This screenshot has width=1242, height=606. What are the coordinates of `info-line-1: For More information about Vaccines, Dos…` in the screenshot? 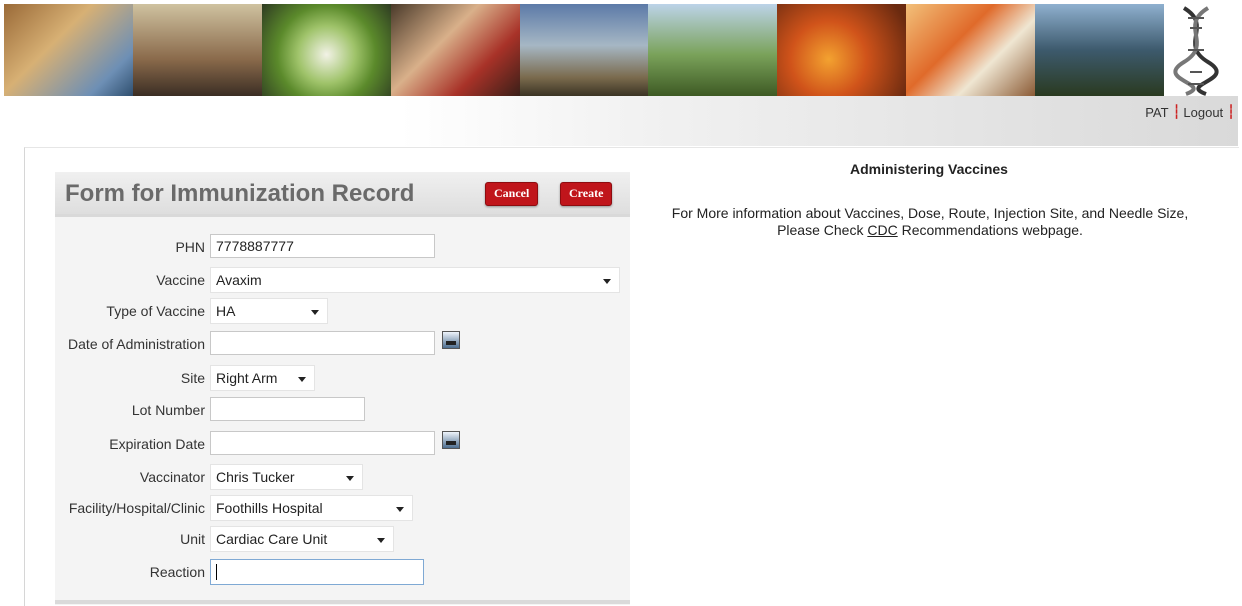 It's located at (930, 213).